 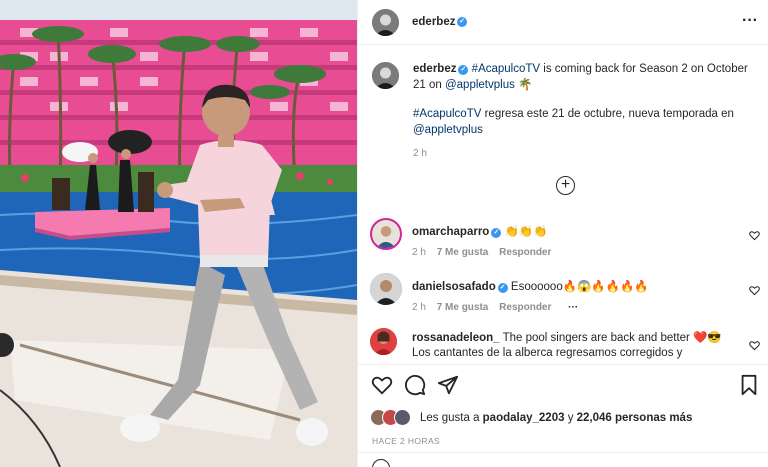 What do you see at coordinates (750, 21) in the screenshot?
I see `more-options-icon: ···` at bounding box center [750, 21].